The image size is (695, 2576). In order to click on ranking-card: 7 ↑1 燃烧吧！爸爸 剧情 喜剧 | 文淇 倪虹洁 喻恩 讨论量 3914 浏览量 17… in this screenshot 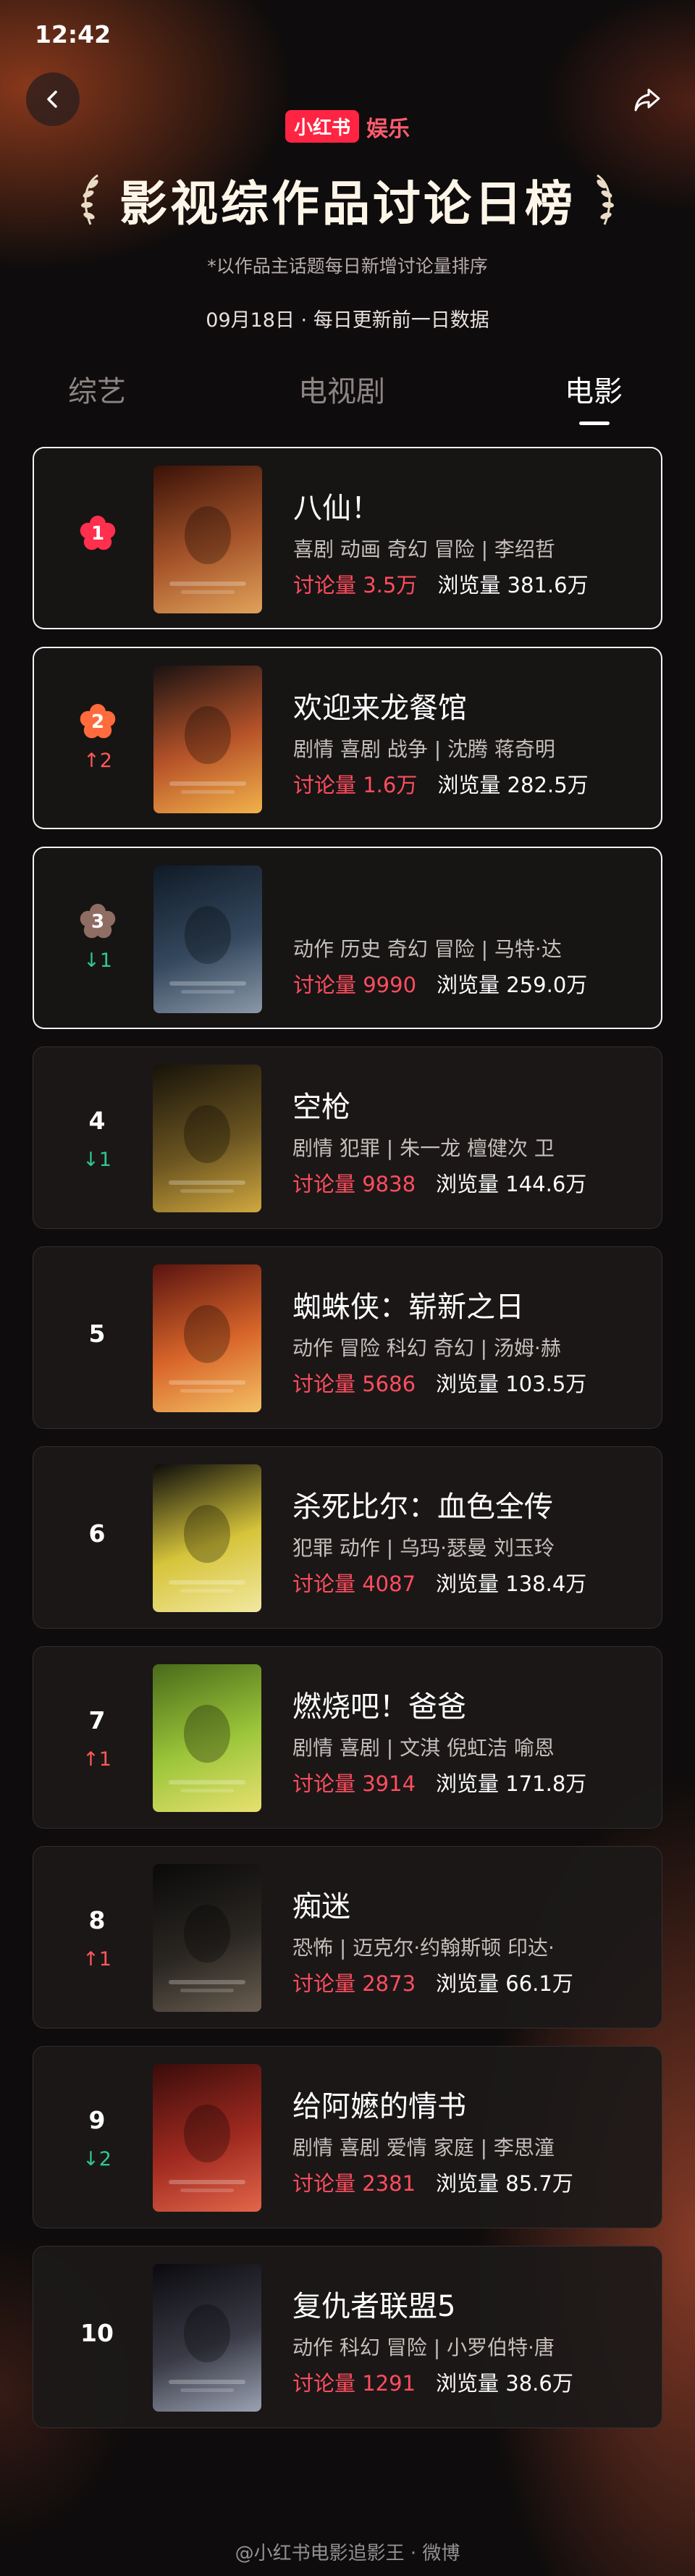, I will do `click(347, 1737)`.